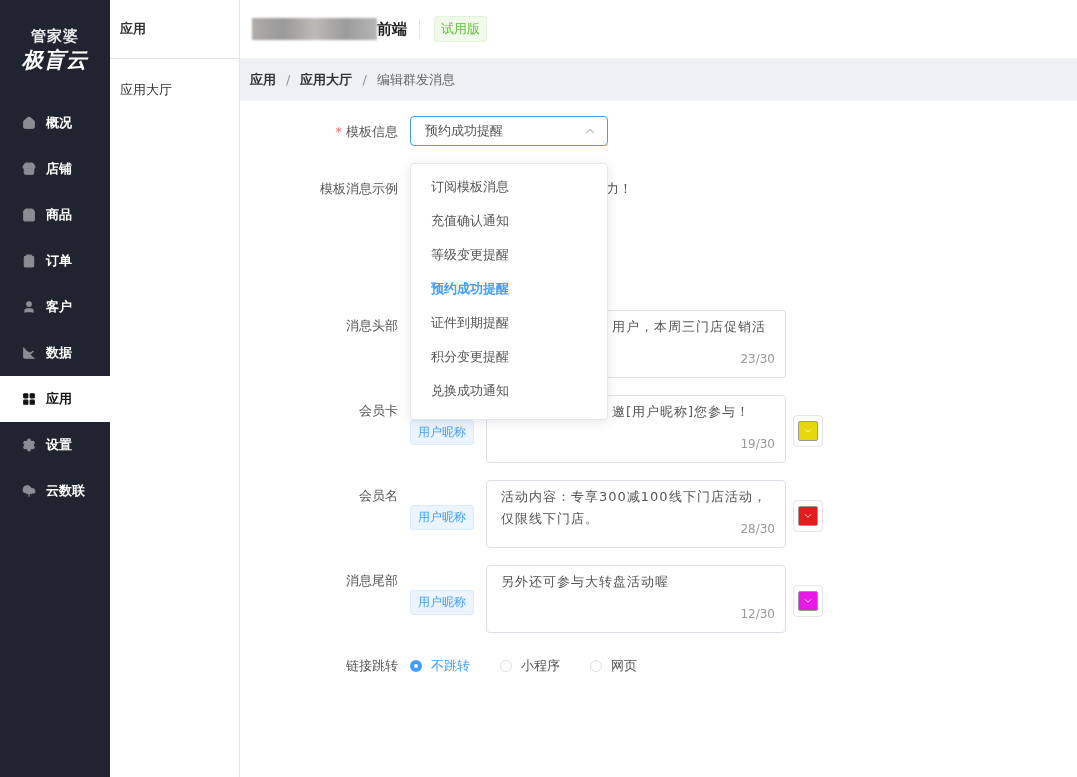 This screenshot has width=1077, height=777. Describe the element at coordinates (55, 307) in the screenshot. I see `nav-item: 客户` at that location.